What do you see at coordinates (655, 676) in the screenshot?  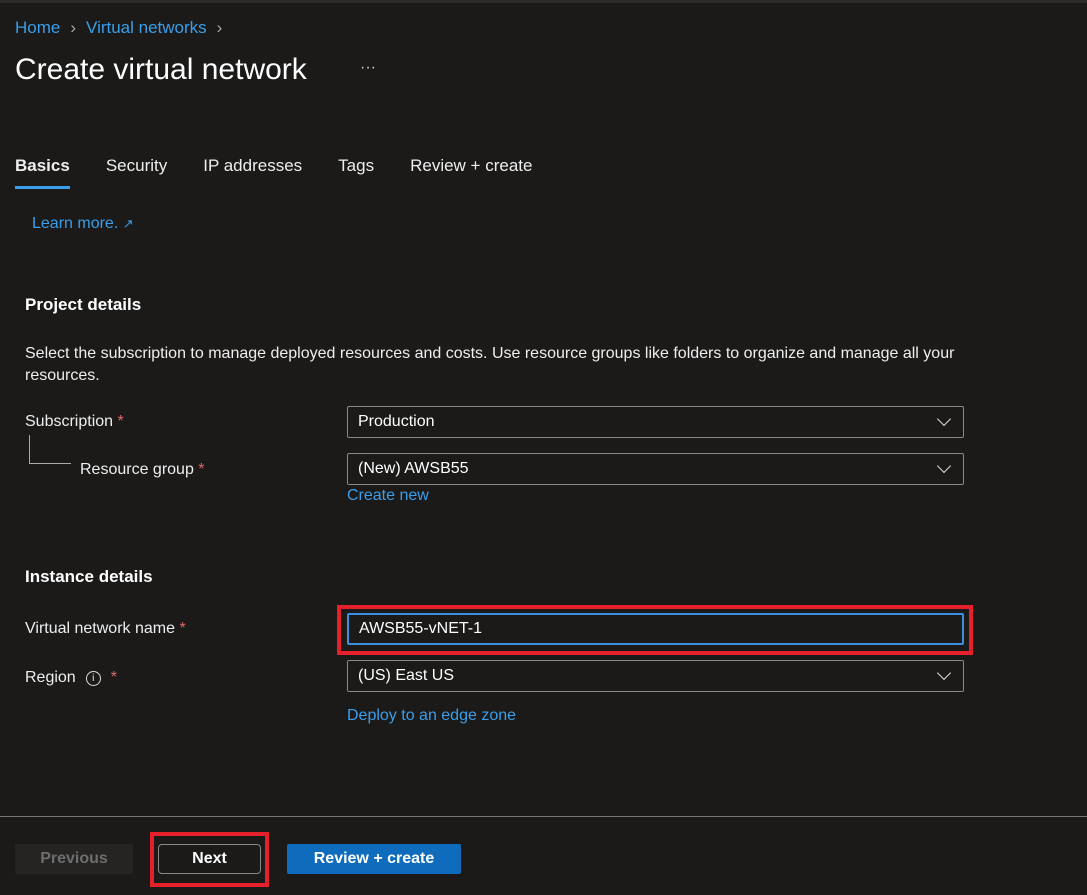 I see `region-dropdown: (US) East US` at bounding box center [655, 676].